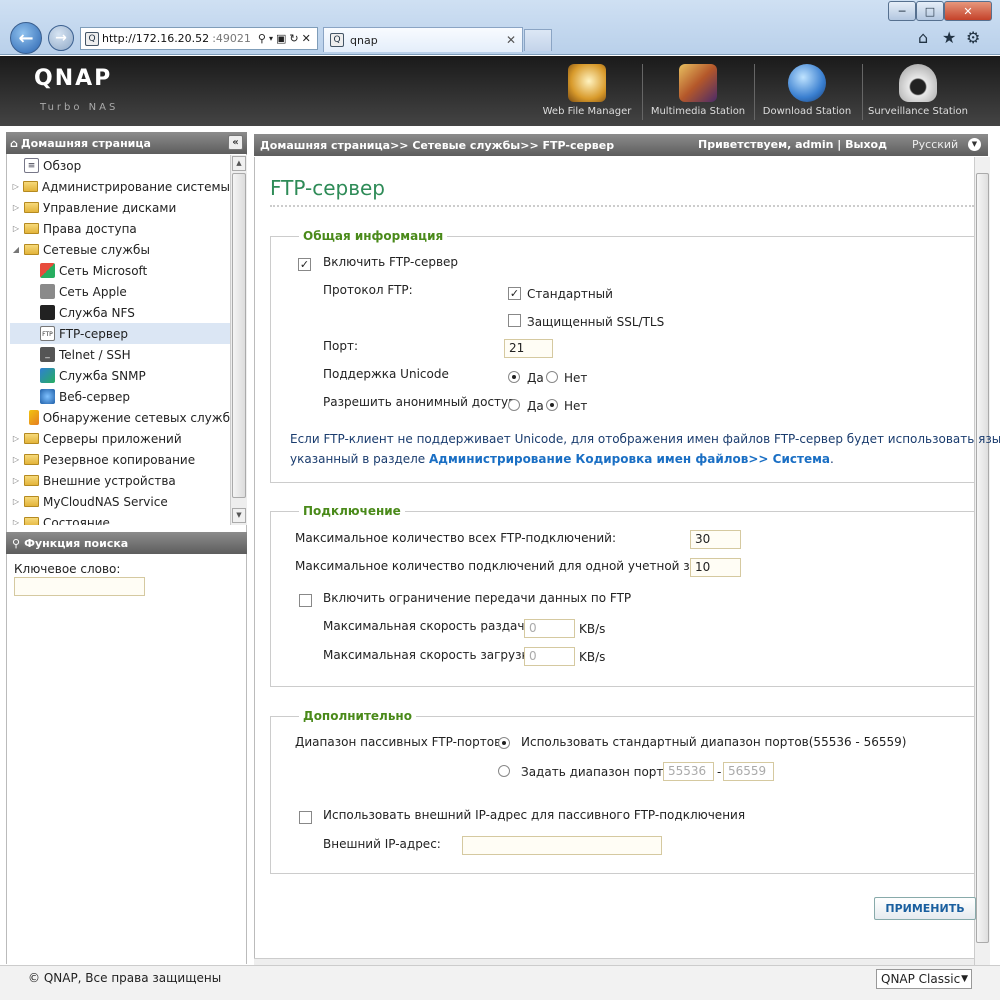 The image size is (1000, 1000). I want to click on default-range-radio, so click(504, 743).